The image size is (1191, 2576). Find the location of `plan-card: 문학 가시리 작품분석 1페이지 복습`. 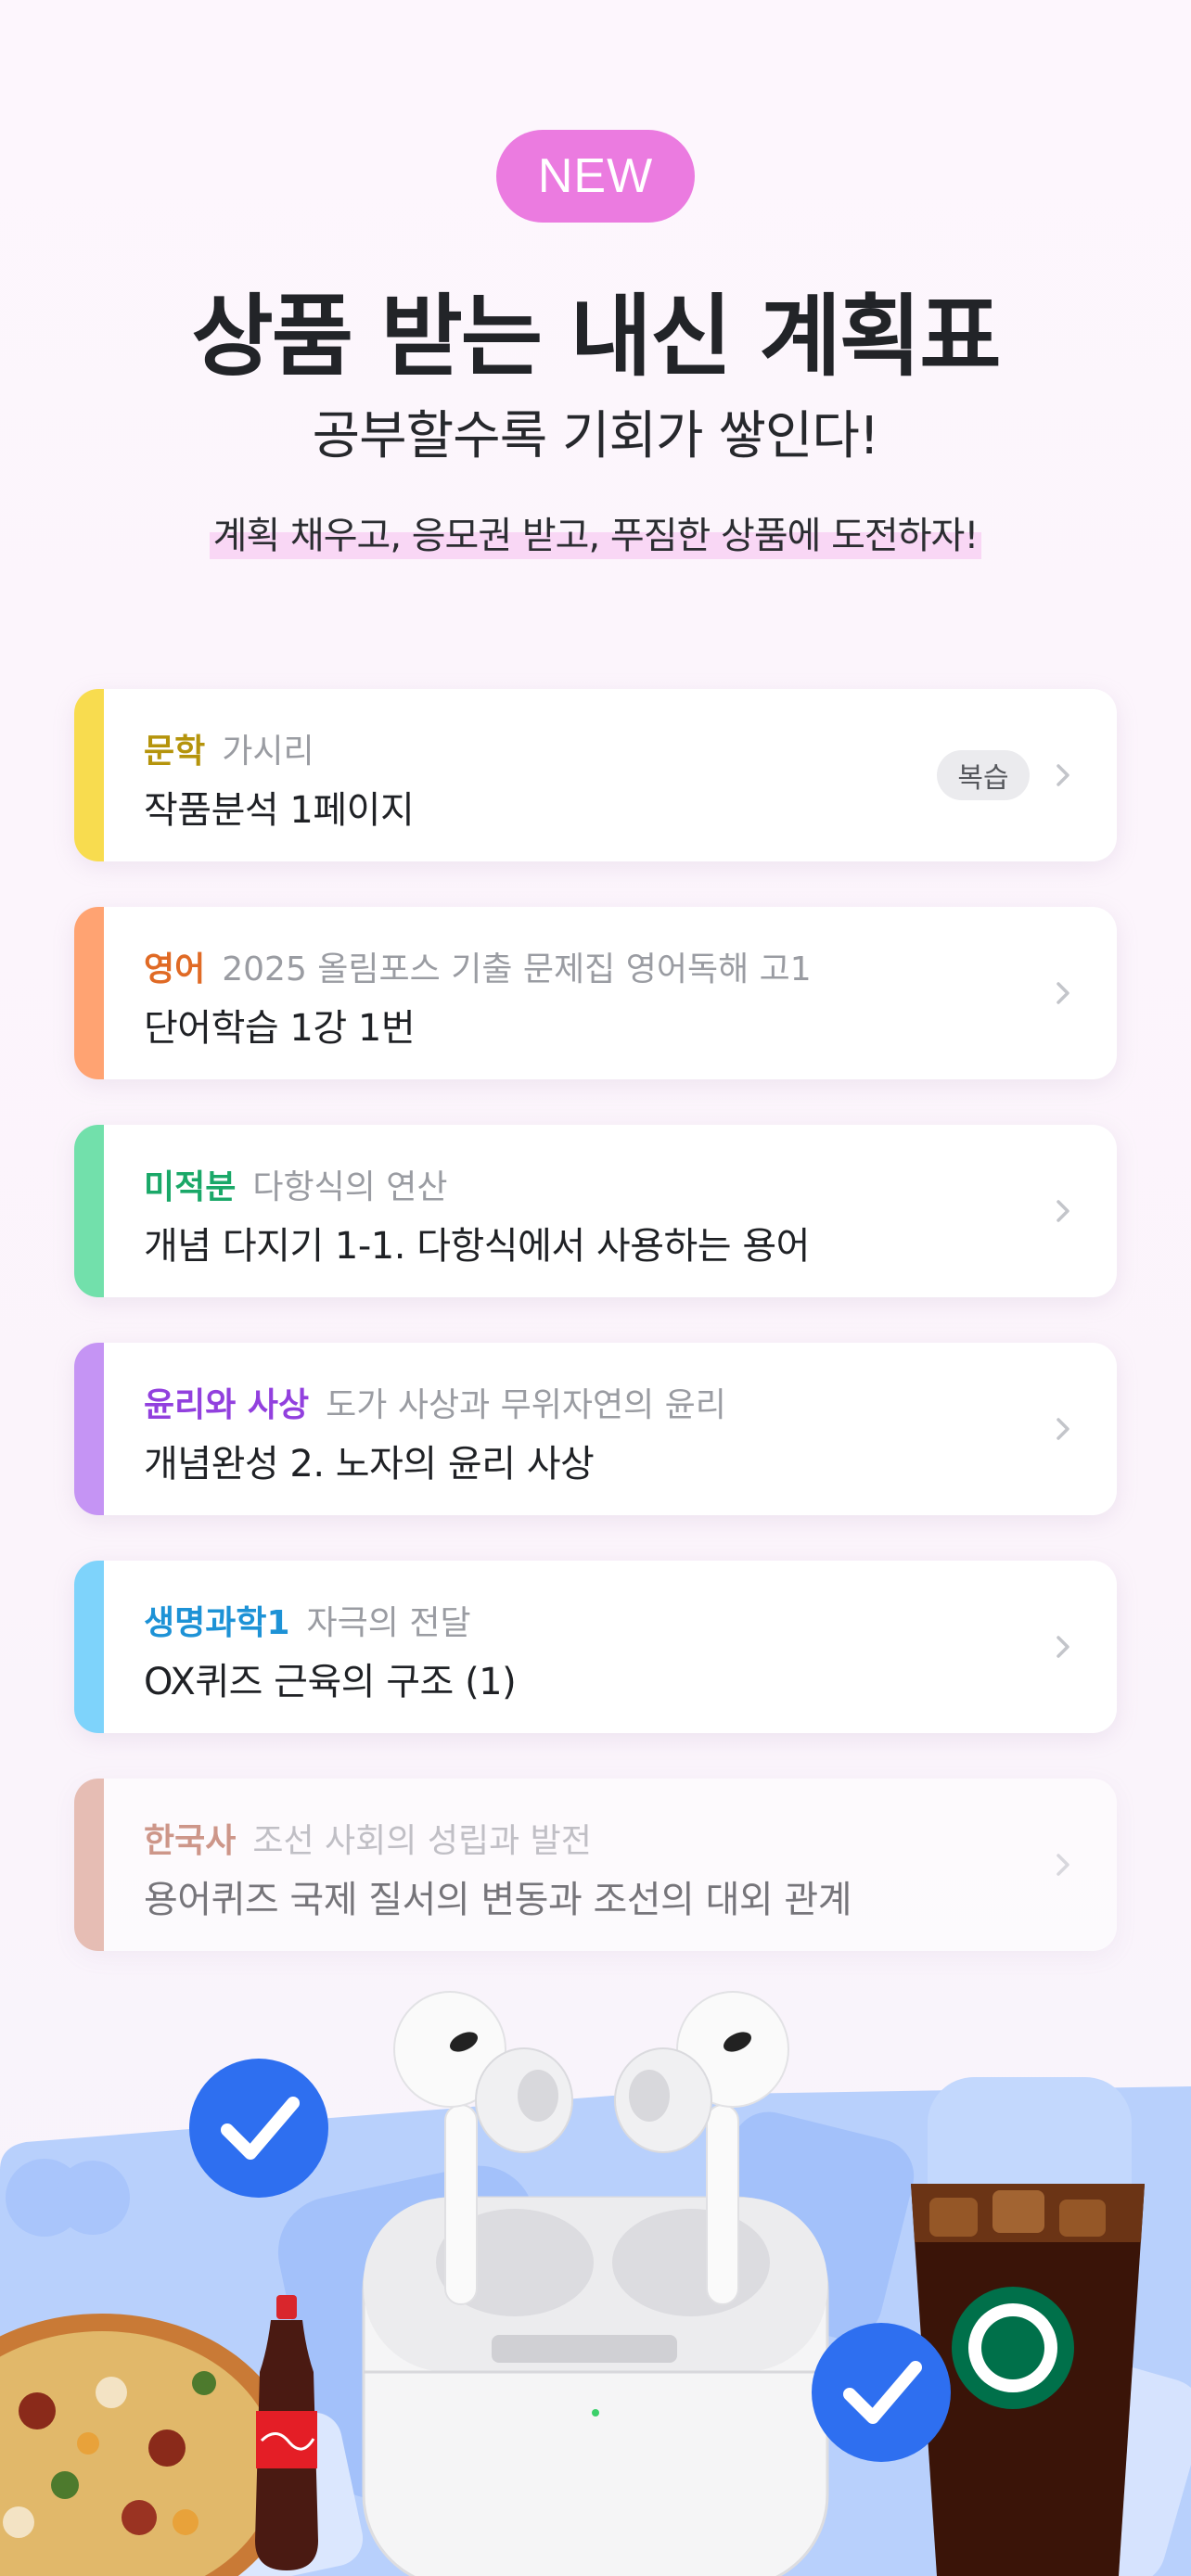

plan-card: 문학 가시리 작품분석 1페이지 복습 is located at coordinates (595, 775).